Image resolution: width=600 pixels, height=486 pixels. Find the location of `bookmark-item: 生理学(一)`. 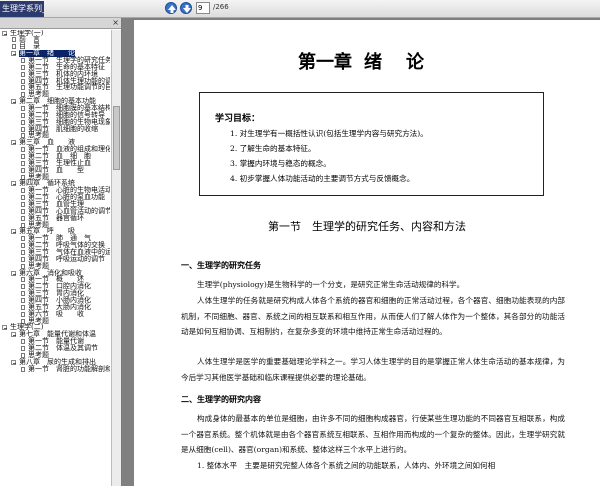

bookmark-item: 生理学(一) is located at coordinates (55, 33).